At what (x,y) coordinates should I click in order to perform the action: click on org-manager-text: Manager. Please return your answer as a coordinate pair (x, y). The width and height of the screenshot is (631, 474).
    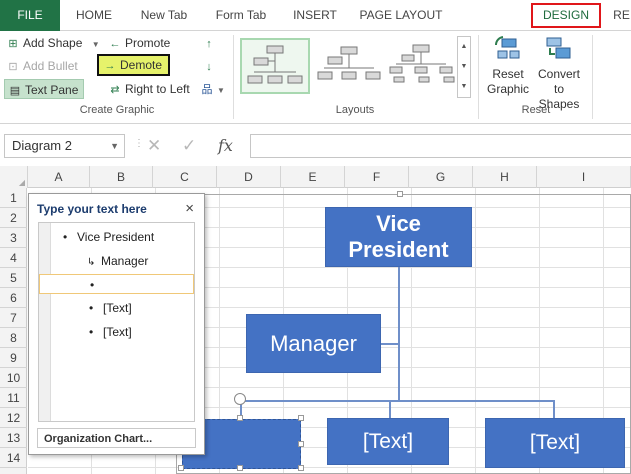
    Looking at the image, I should click on (313, 343).